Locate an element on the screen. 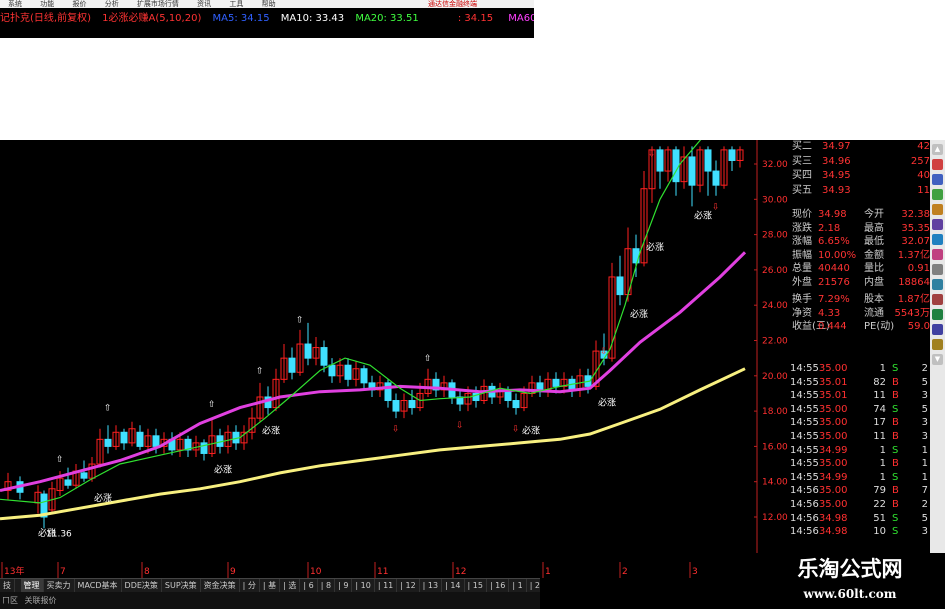 The height and width of the screenshot is (609, 945). menu-item-function: 功能 is located at coordinates (47, 4).